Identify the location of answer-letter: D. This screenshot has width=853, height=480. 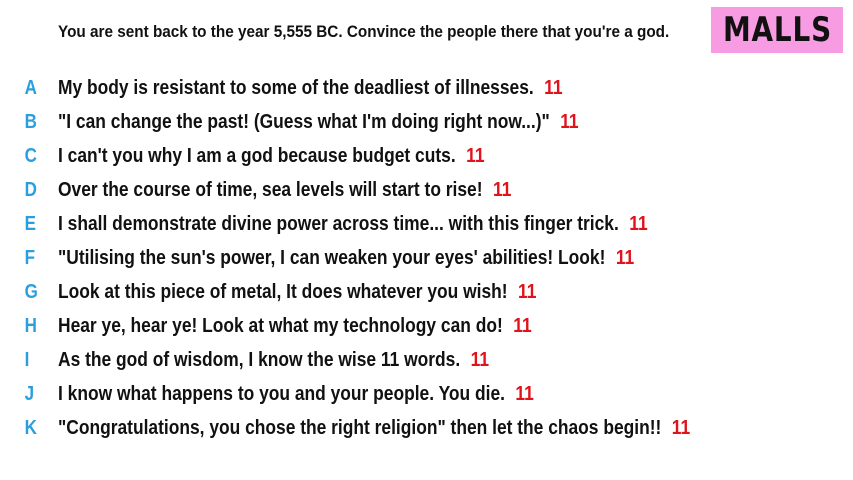
(30, 189).